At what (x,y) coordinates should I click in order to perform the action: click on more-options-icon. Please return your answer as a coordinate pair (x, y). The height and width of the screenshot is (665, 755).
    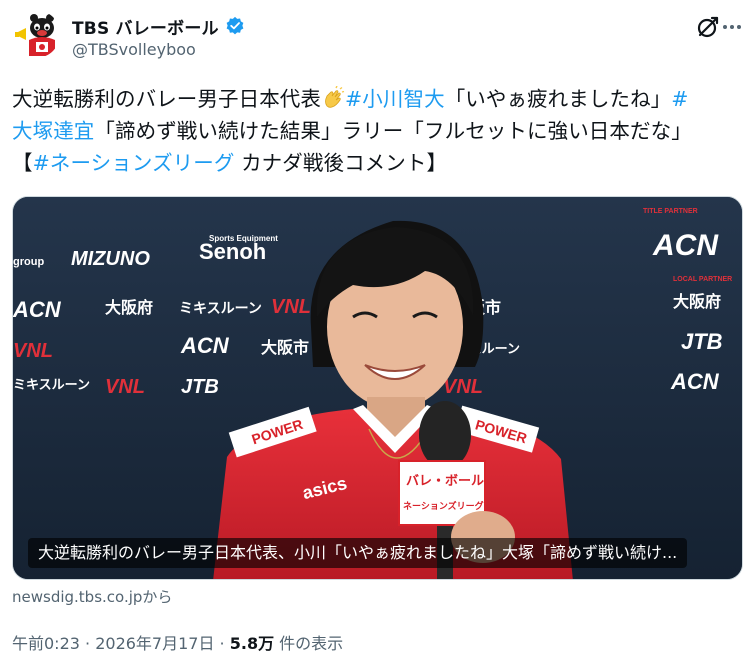
    Looking at the image, I should click on (732, 27).